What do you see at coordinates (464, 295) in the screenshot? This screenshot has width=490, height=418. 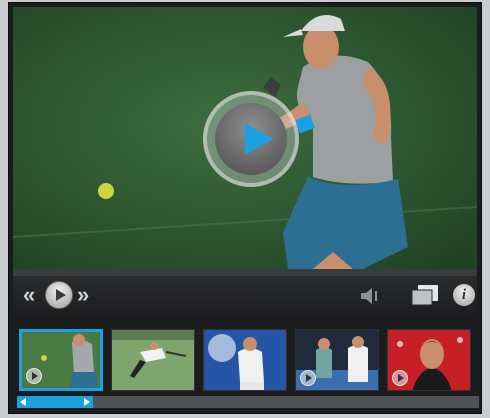 I see `info-icon: i` at bounding box center [464, 295].